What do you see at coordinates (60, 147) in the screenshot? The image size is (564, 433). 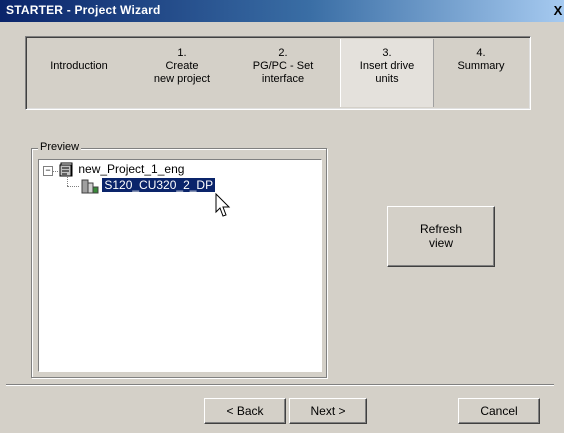 I see `preview-label: Preview` at bounding box center [60, 147].